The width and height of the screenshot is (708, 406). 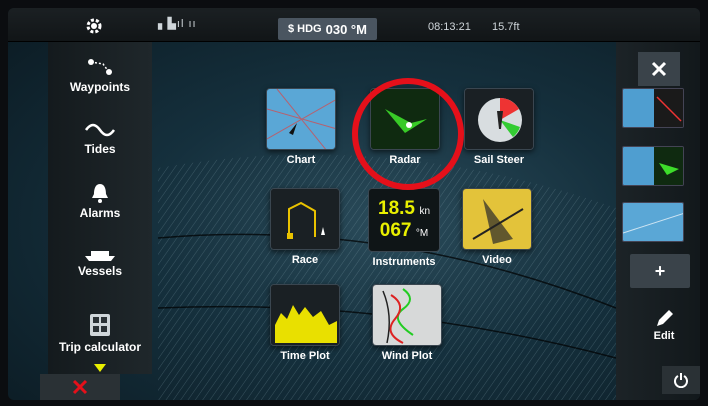 I want to click on tides-icon, so click(x=100, y=130).